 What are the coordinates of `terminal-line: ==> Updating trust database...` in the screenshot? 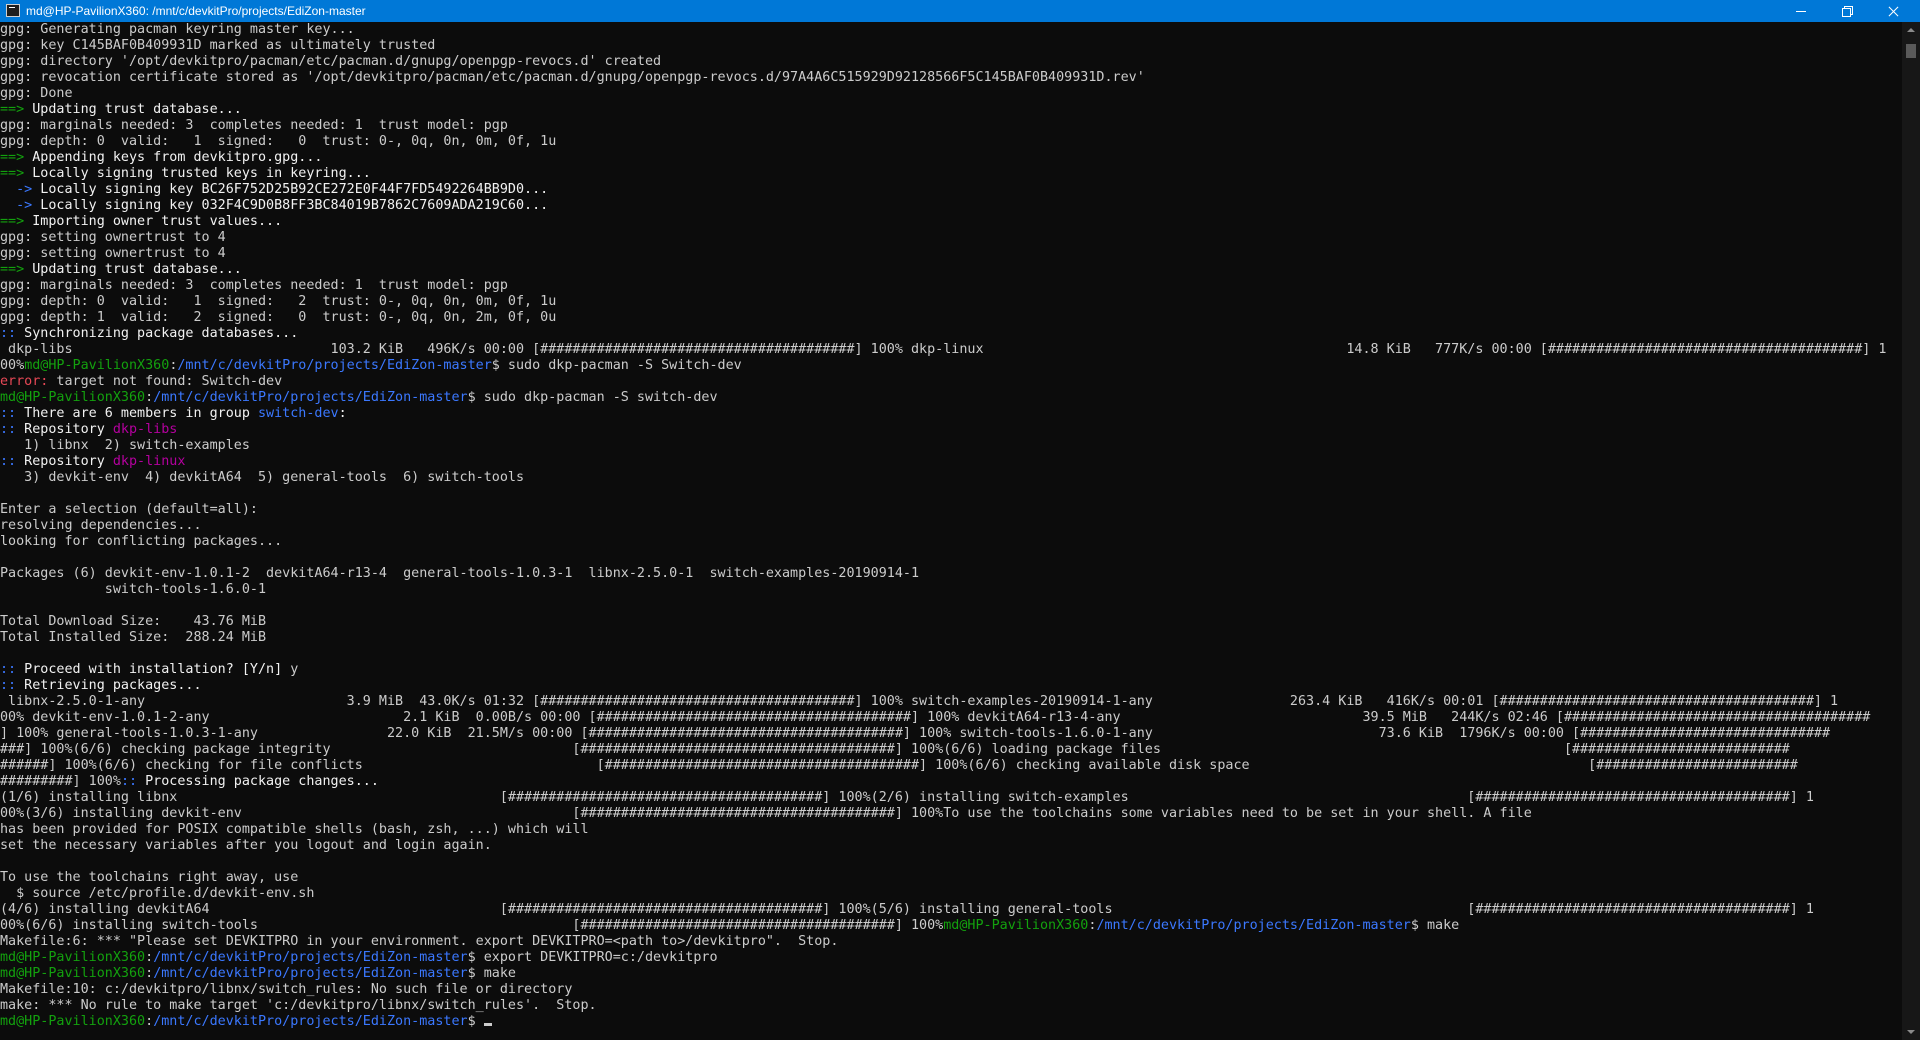 It's located at (951, 270).